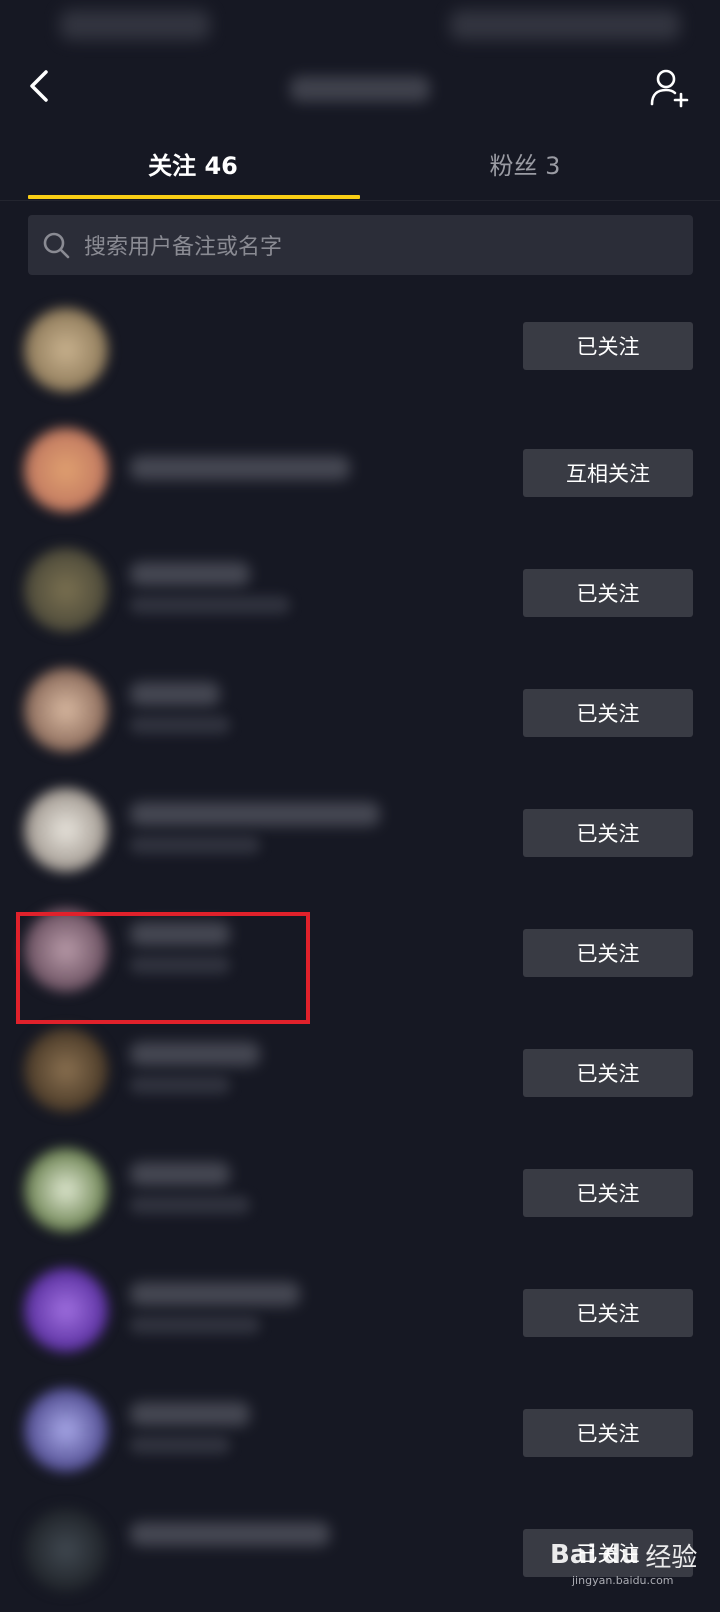 This screenshot has width=720, height=1612. What do you see at coordinates (671, 1557) in the screenshot?
I see `watermark-brand: 经验` at bounding box center [671, 1557].